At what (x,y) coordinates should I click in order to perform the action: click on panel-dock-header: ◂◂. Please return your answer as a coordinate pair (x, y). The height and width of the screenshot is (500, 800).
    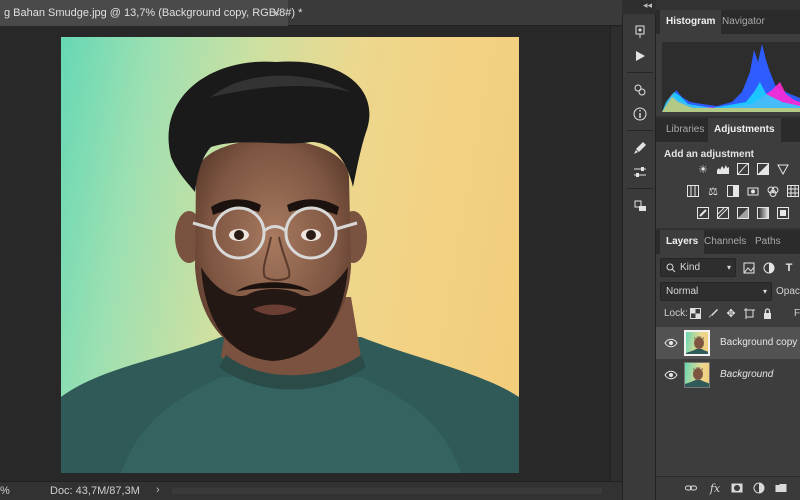
    Looking at the image, I should click on (639, 7).